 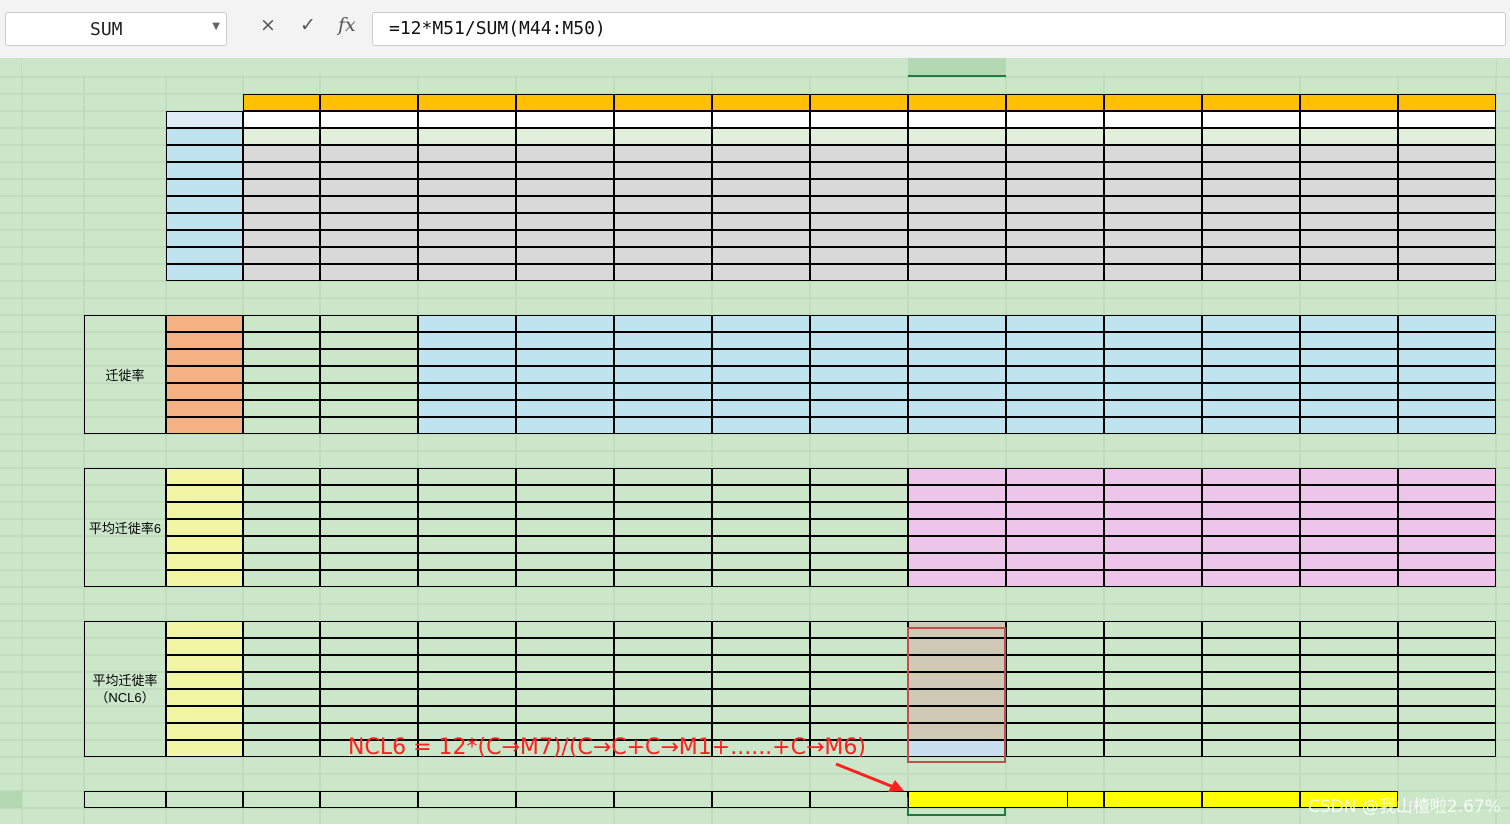 I want to click on ncl-result-cell, so click(x=1153, y=799).